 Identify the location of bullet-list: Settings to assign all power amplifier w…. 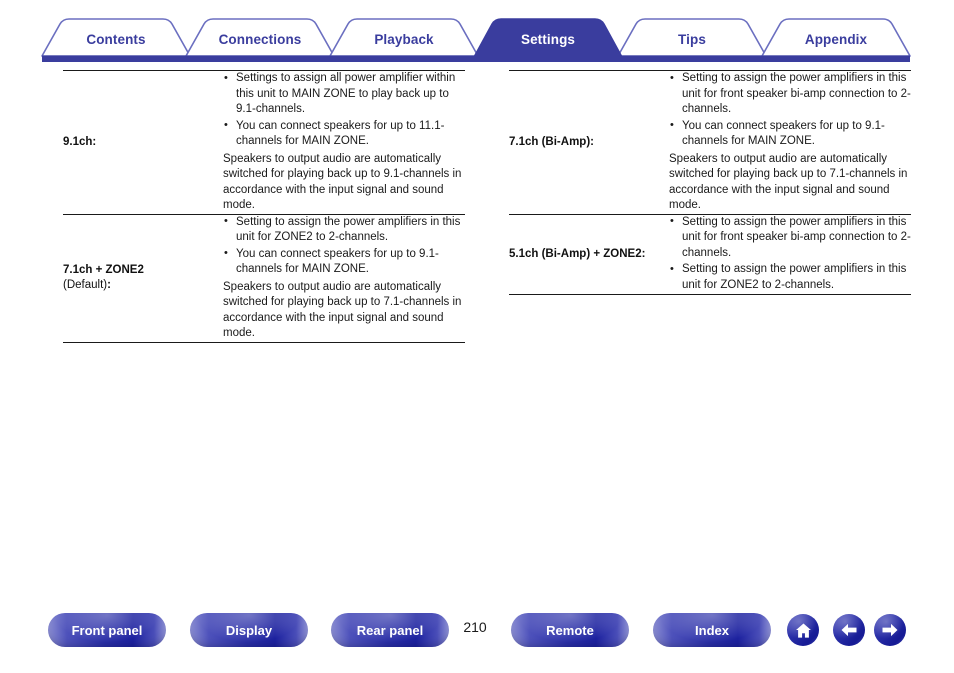
(344, 110).